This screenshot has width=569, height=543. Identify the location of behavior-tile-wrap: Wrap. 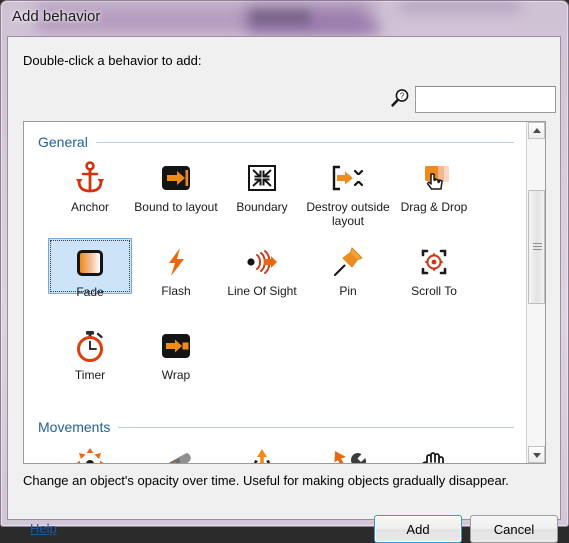
(176, 352).